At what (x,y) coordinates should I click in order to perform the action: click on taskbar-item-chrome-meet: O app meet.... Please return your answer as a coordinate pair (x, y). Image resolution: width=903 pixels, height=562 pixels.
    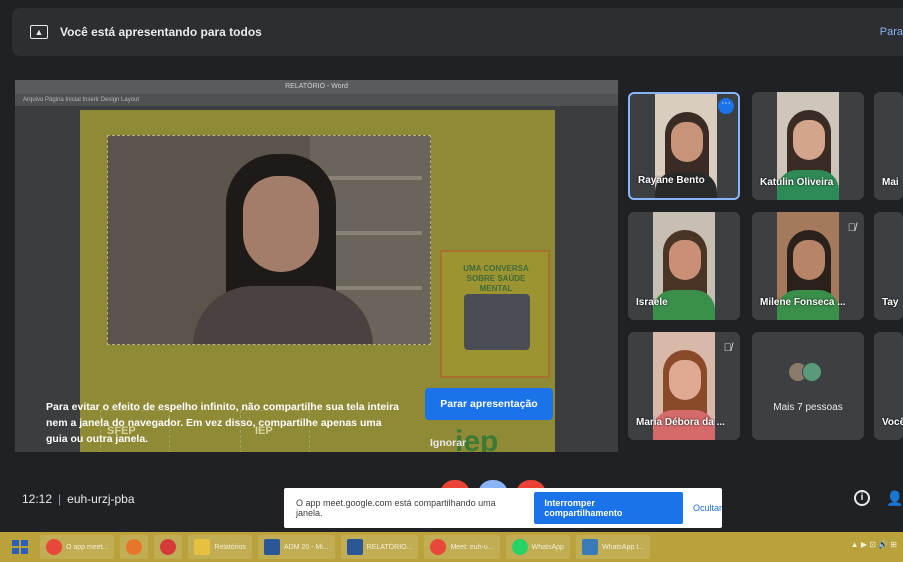
    Looking at the image, I should click on (77, 547).